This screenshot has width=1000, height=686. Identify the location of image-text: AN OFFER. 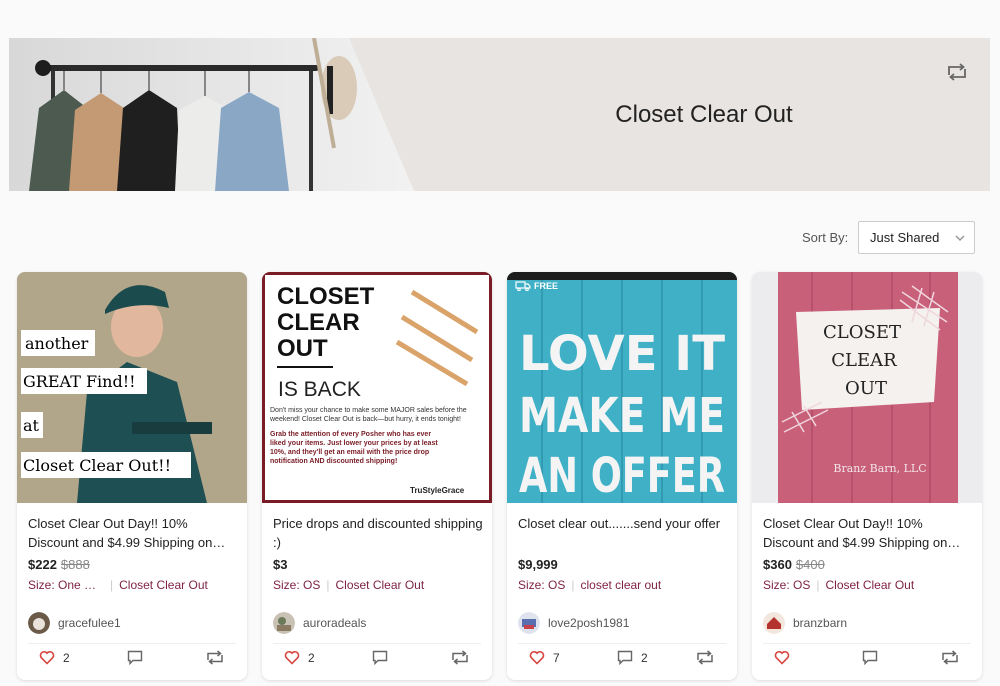
(622, 475).